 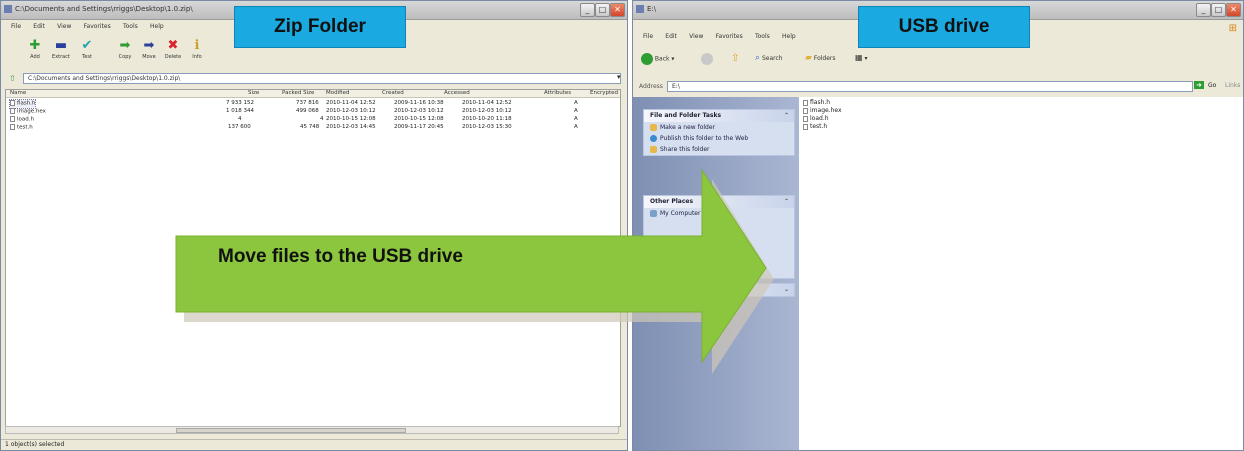 I want to click on copy-button: ➡ Copy, so click(x=125, y=50).